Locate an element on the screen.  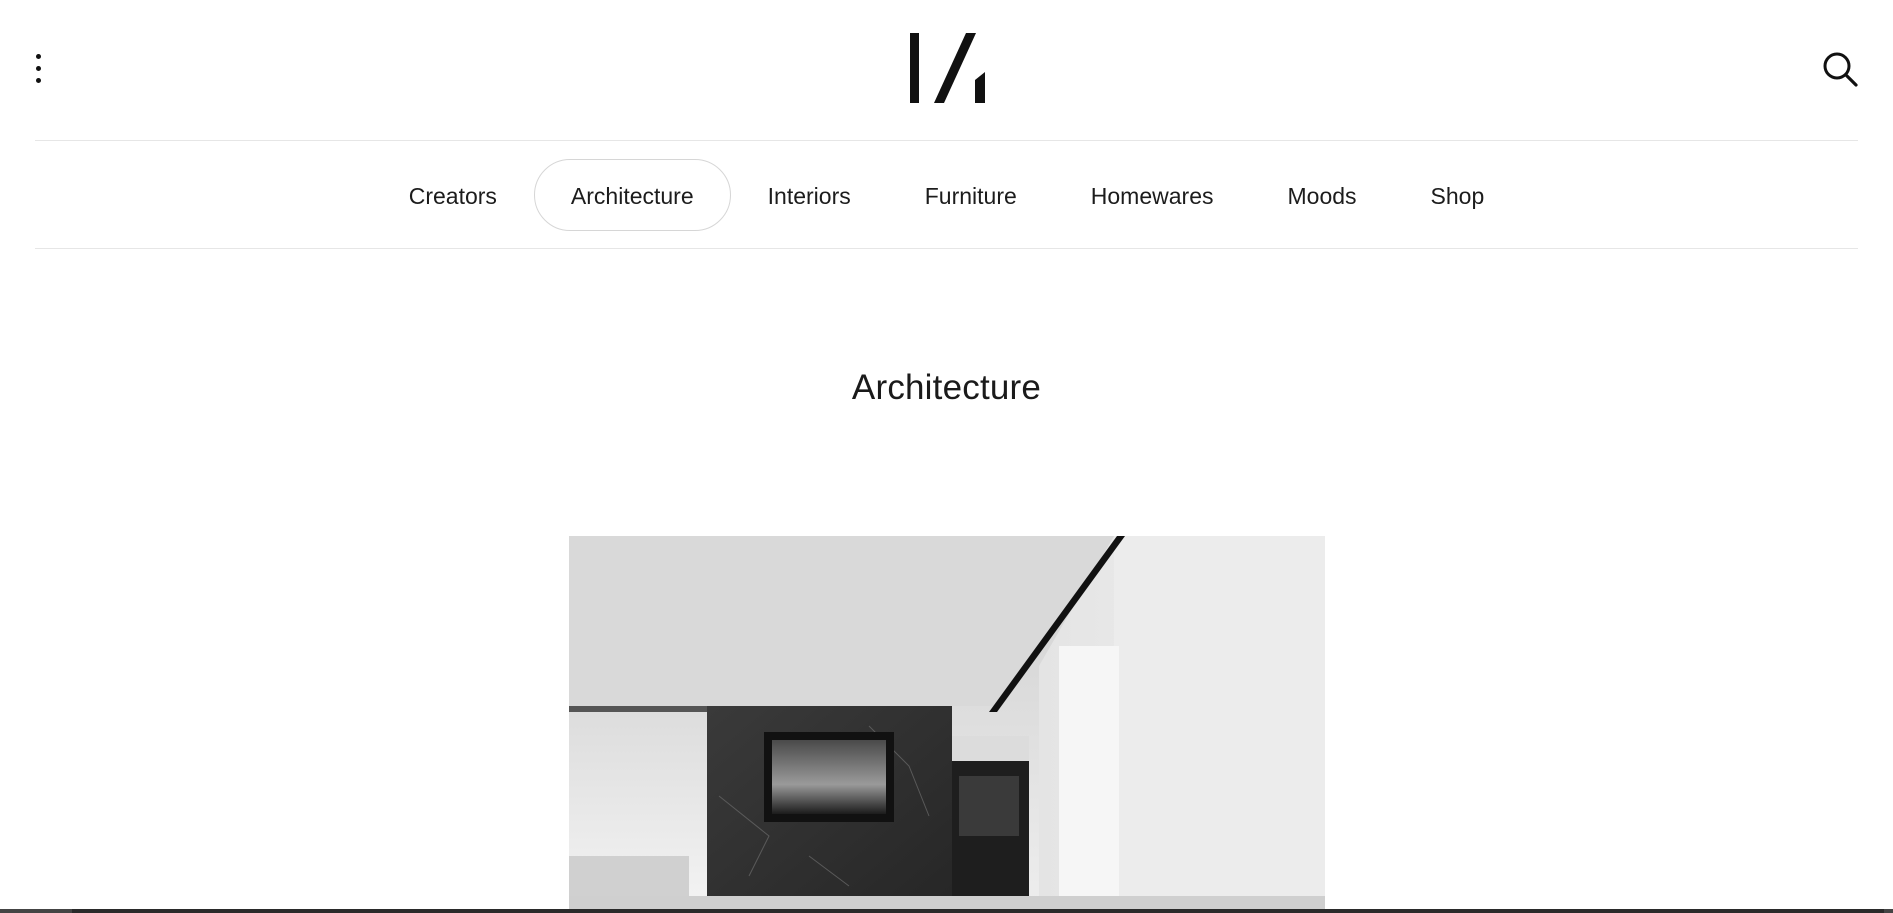
nav-item-homewares: Homewares is located at coordinates (1152, 195).